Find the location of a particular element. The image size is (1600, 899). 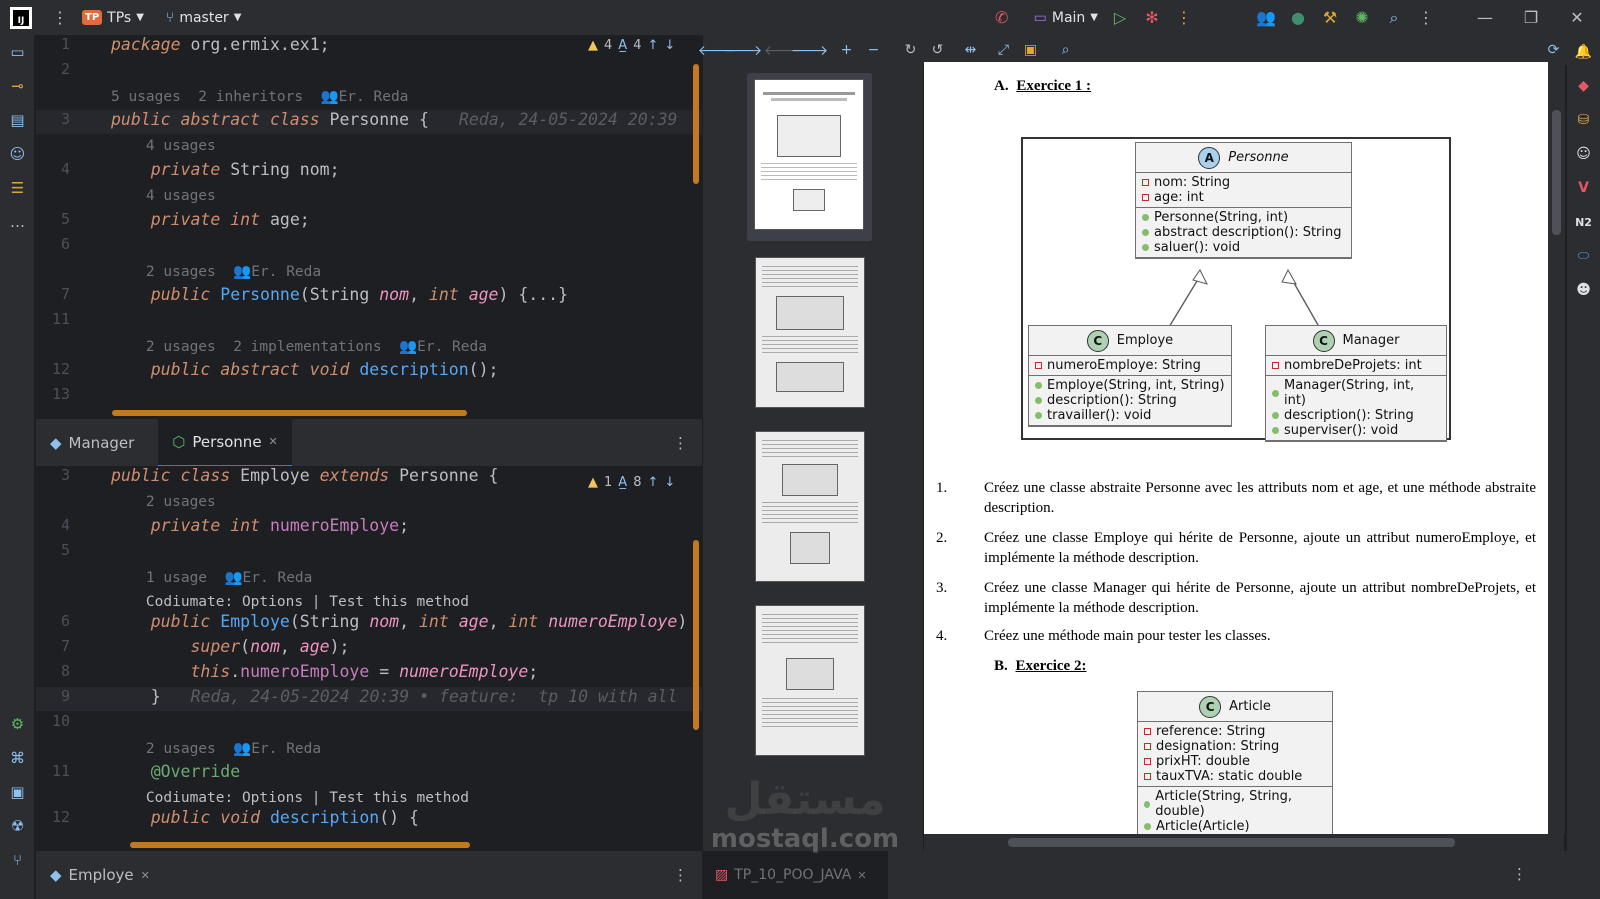

code-with-me-icon: 👥 is located at coordinates (1266, 17).